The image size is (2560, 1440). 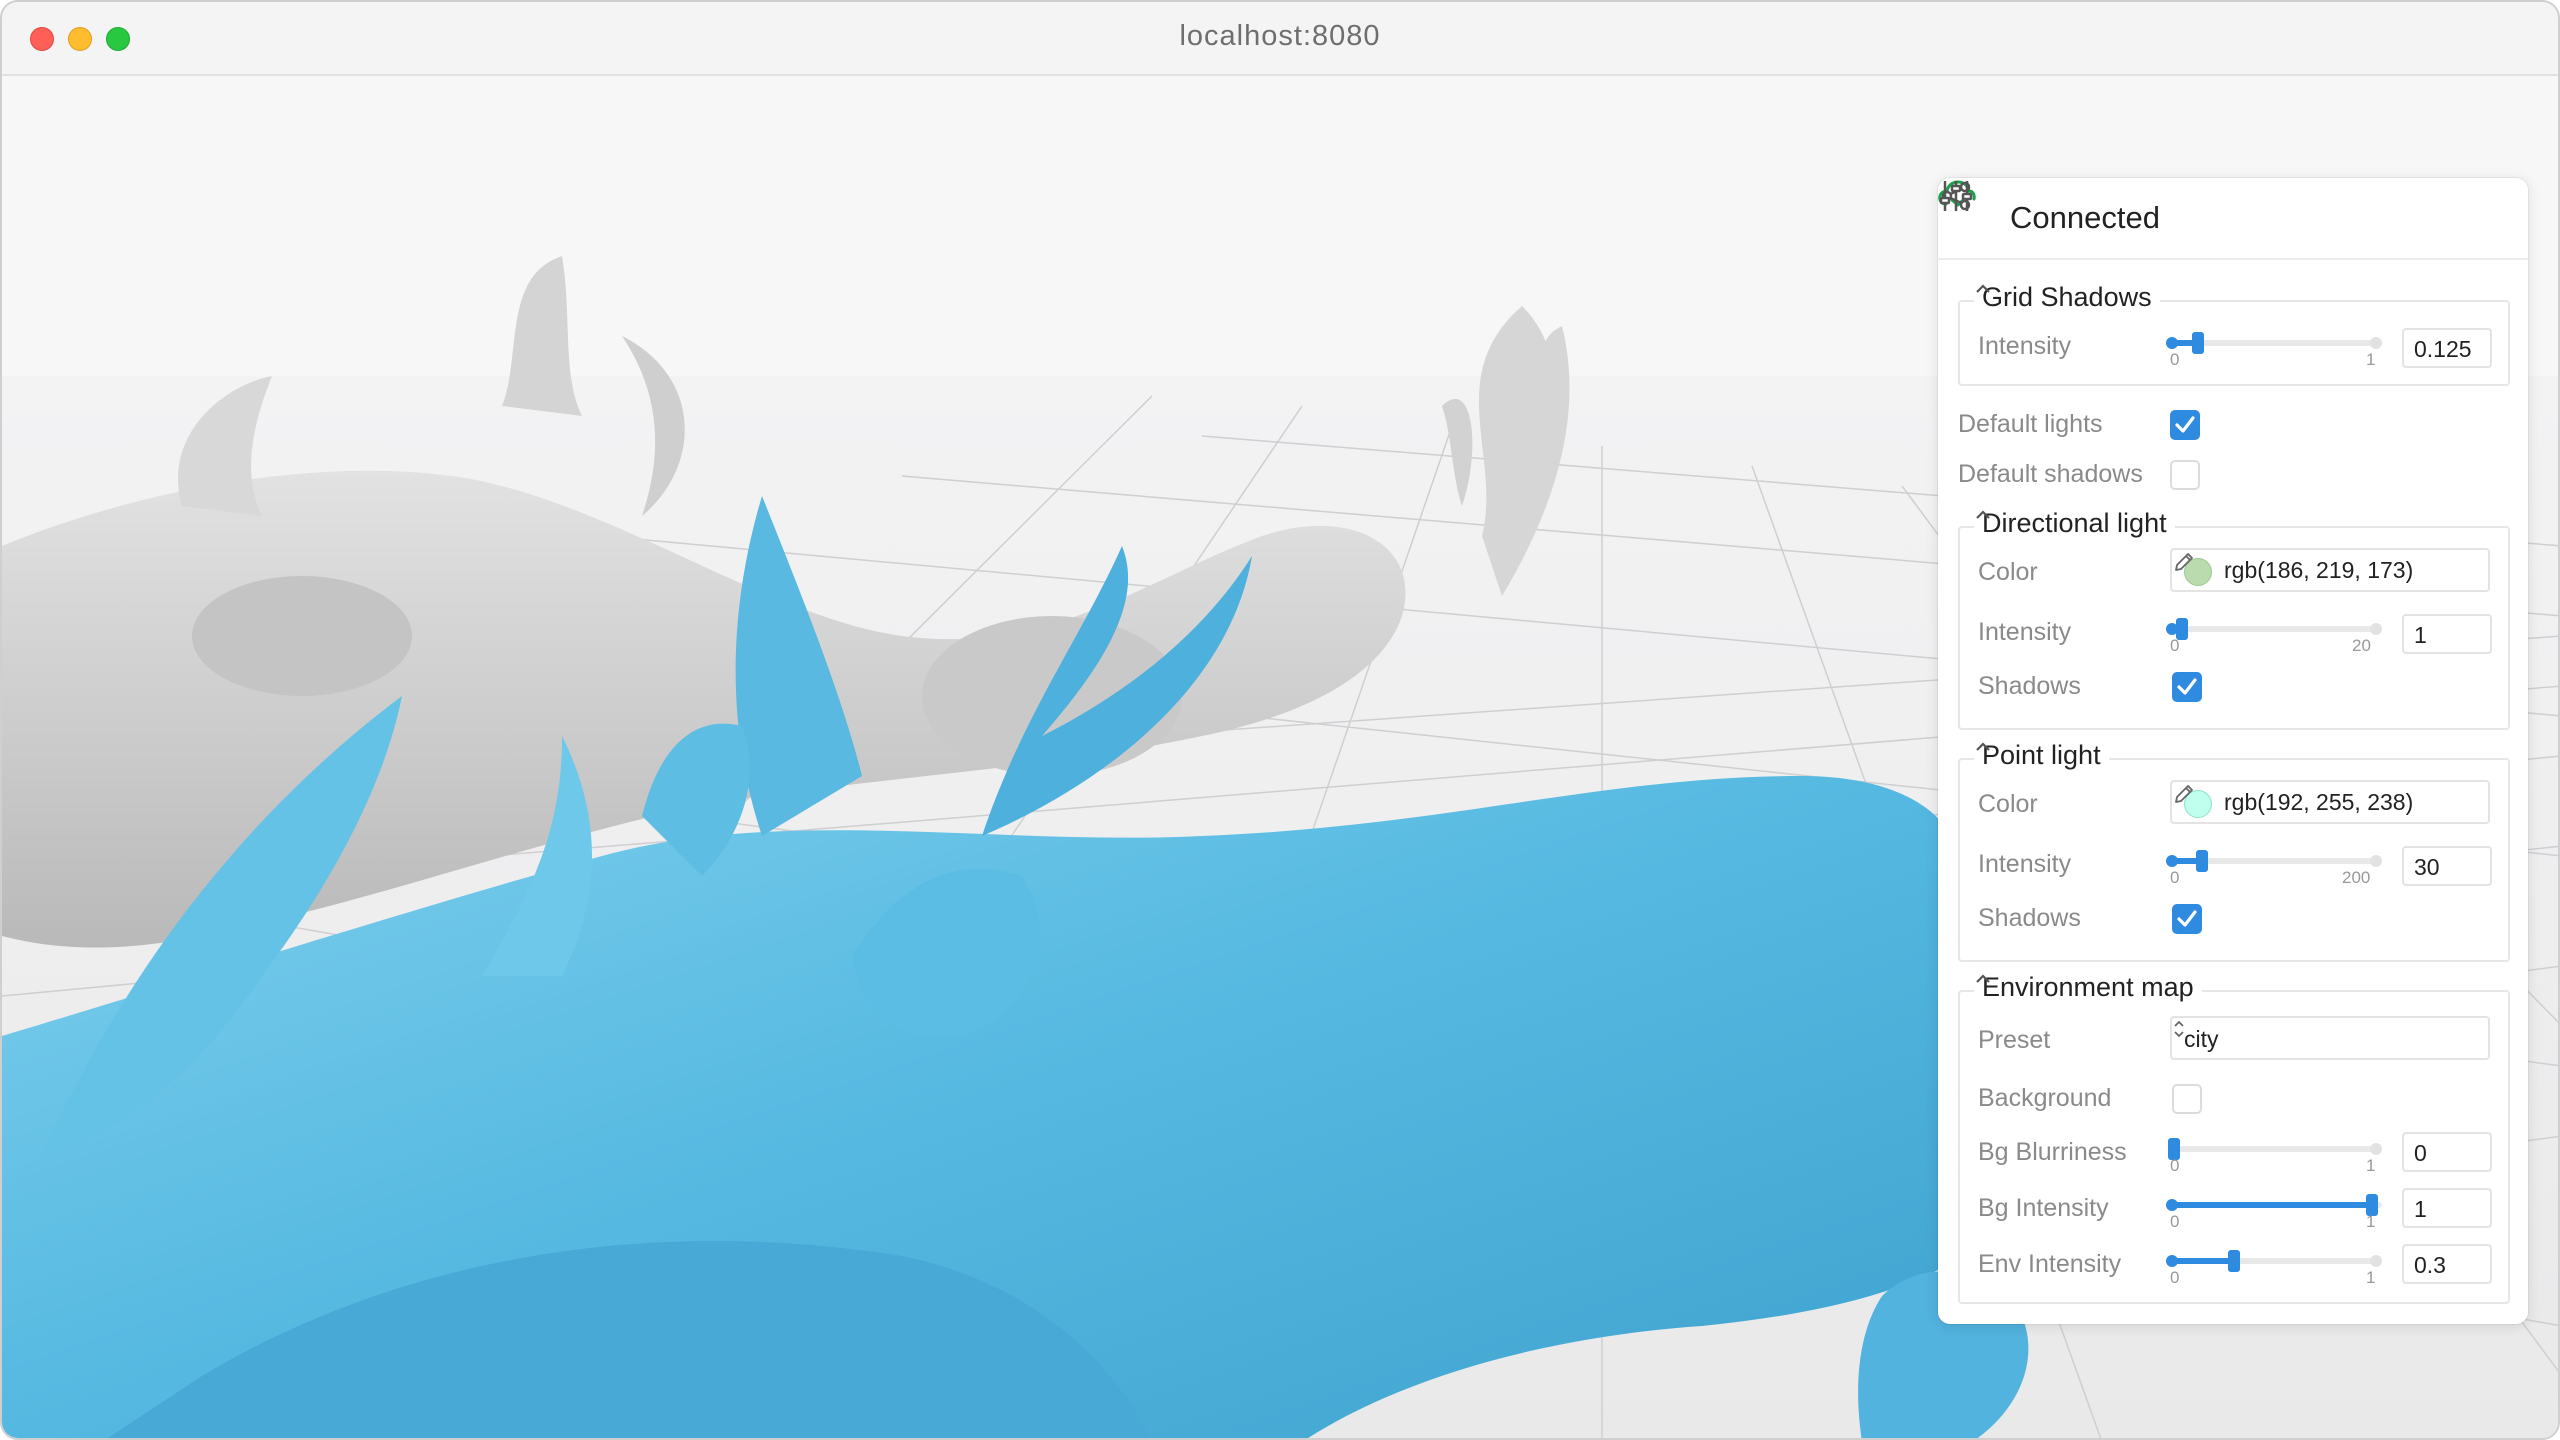 I want to click on sliders-settings-icon, so click(x=1956, y=196).